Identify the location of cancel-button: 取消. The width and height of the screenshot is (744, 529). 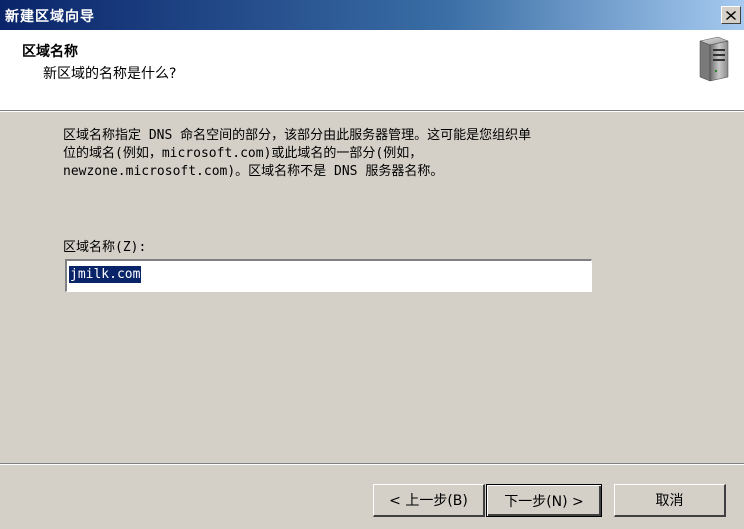
(670, 500).